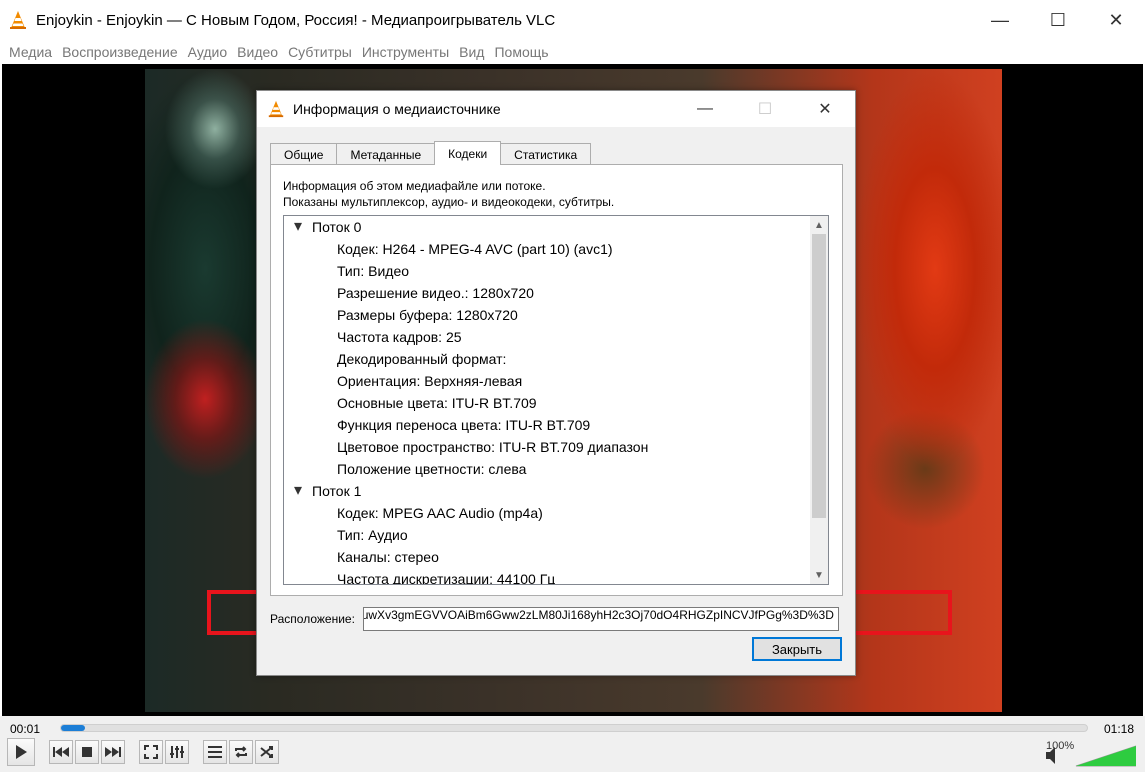 The width and height of the screenshot is (1145, 772). I want to click on fullscreen-button, so click(151, 752).